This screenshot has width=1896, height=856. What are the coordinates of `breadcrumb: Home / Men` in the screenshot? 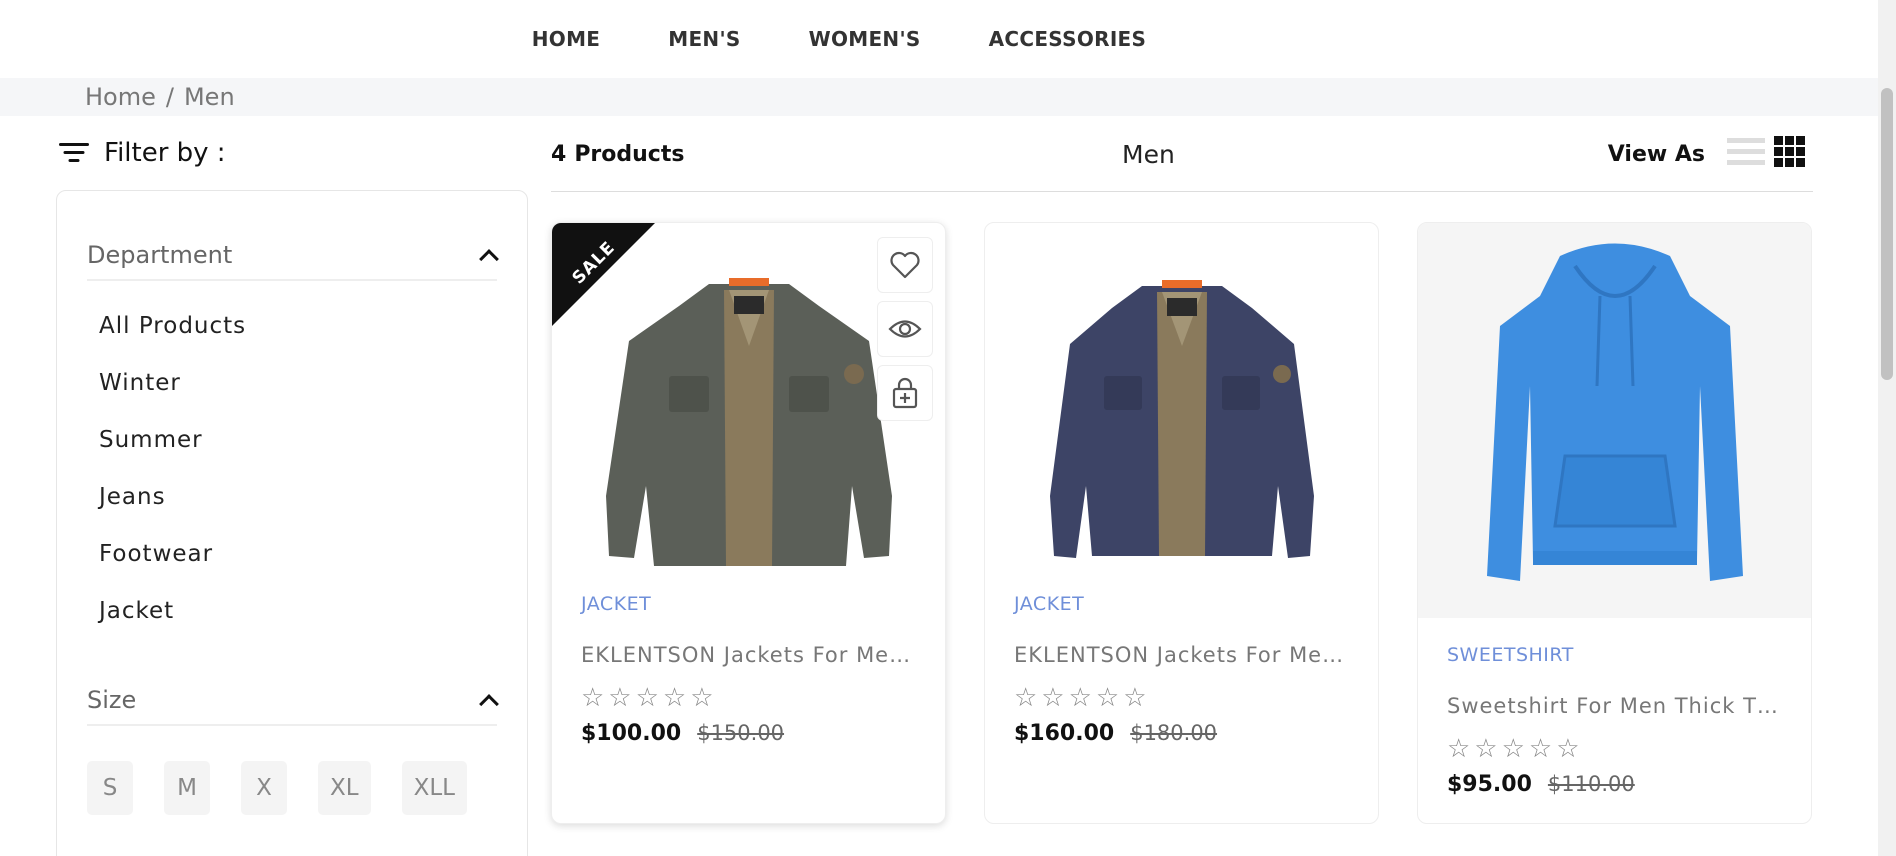 It's located at (939, 97).